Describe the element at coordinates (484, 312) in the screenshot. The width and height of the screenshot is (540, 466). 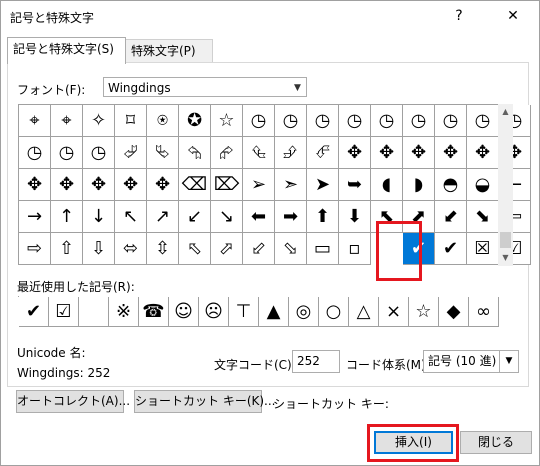
I see `recent-symbol-cell: ∞` at that location.